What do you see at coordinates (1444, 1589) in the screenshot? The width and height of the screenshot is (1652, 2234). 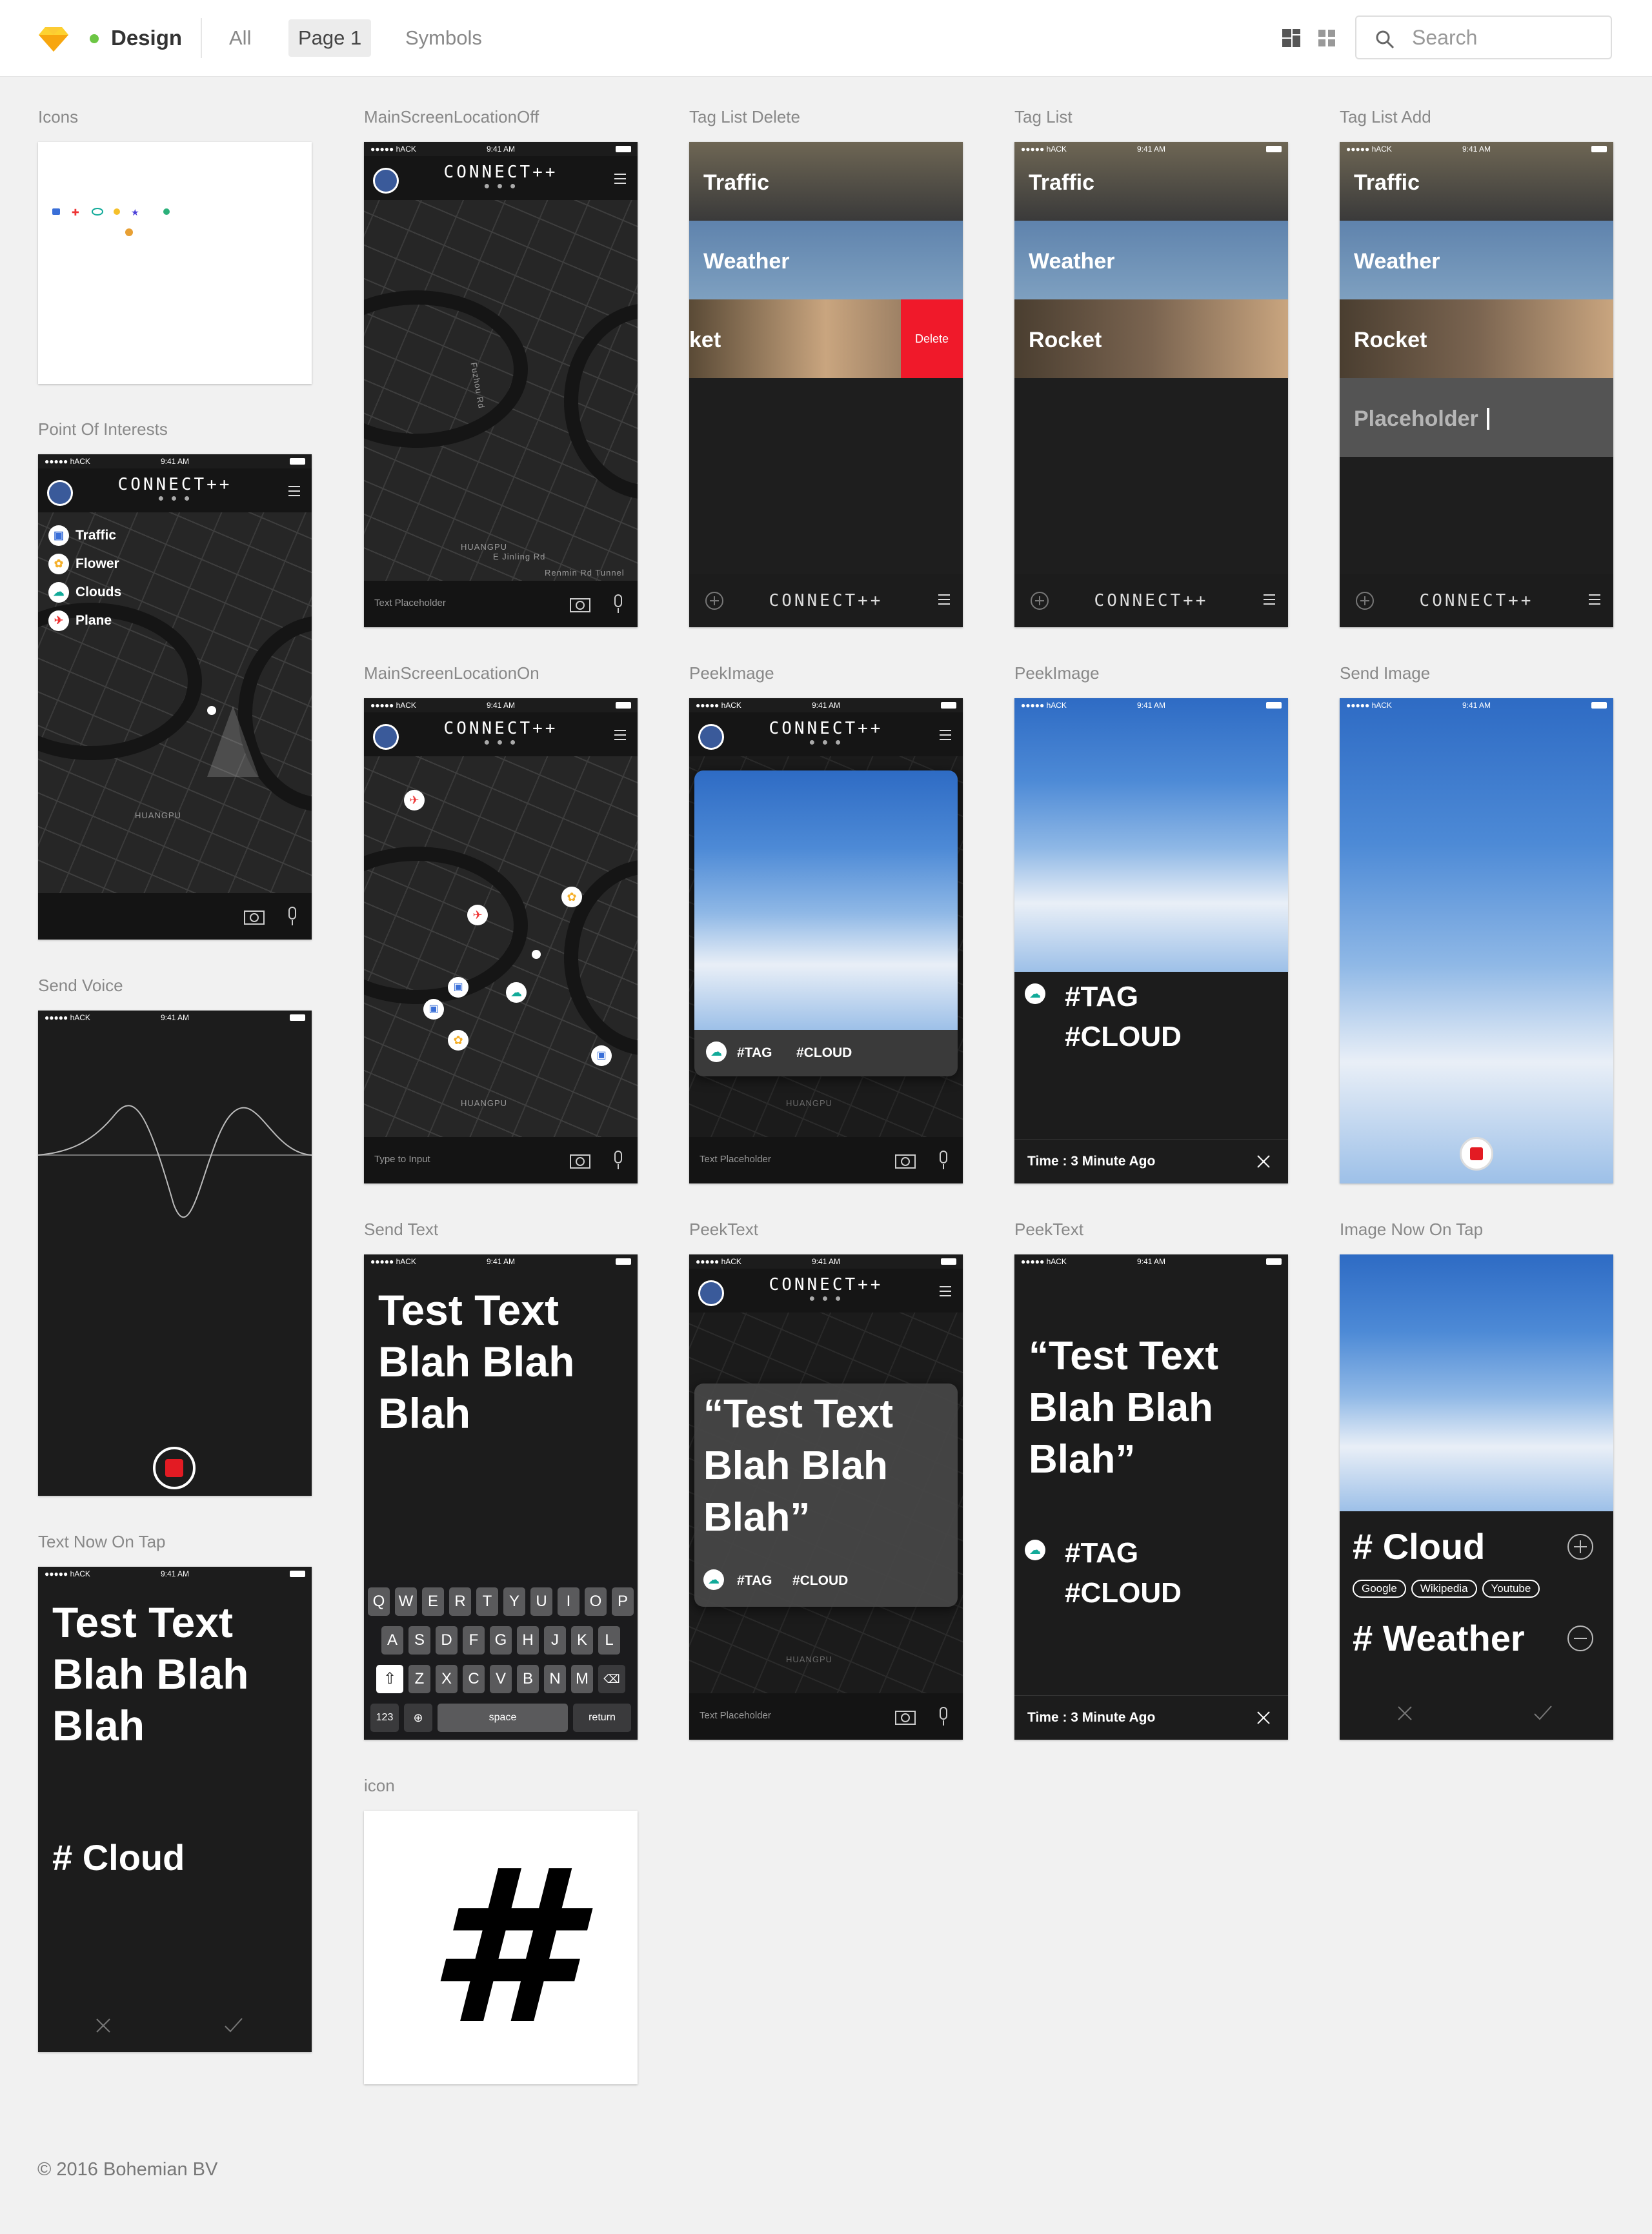 I see `pill-wikipedia: Wikipedia` at bounding box center [1444, 1589].